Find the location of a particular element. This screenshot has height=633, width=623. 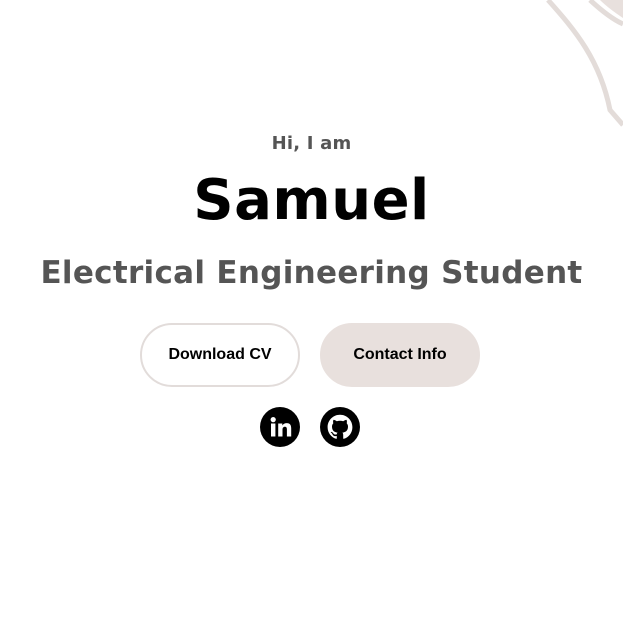

contact-info-button: Contact Info is located at coordinates (400, 355).